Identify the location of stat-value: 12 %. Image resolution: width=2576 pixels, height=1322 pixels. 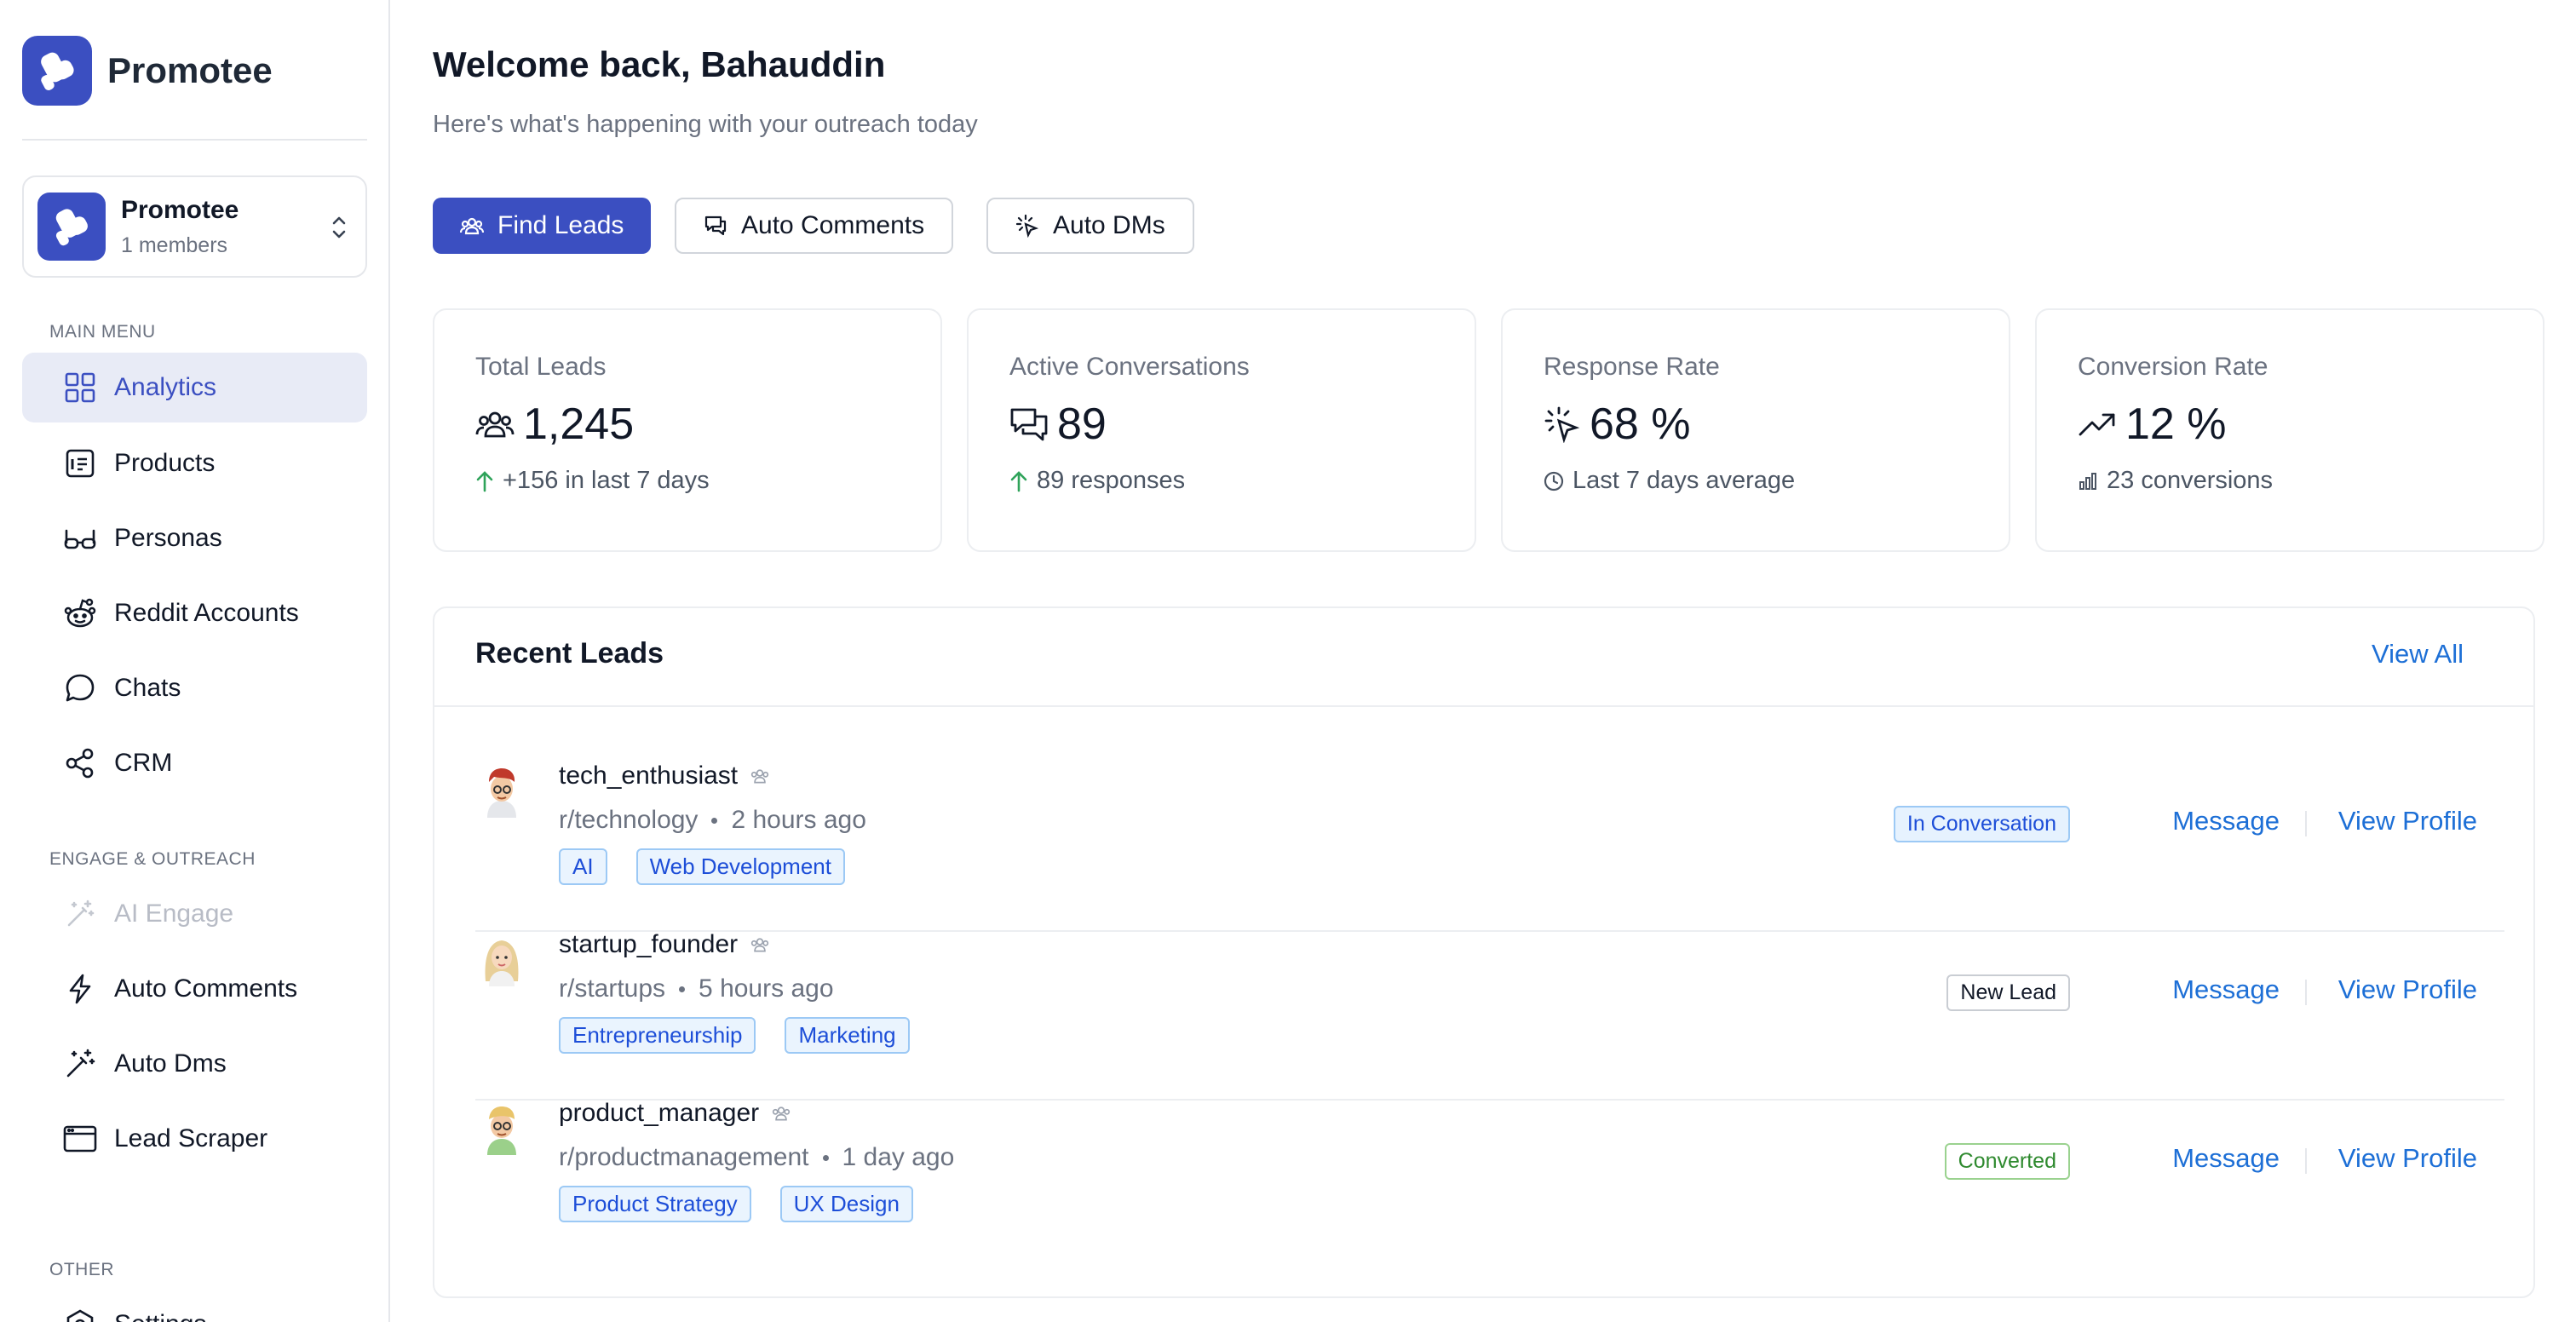
(2176, 424).